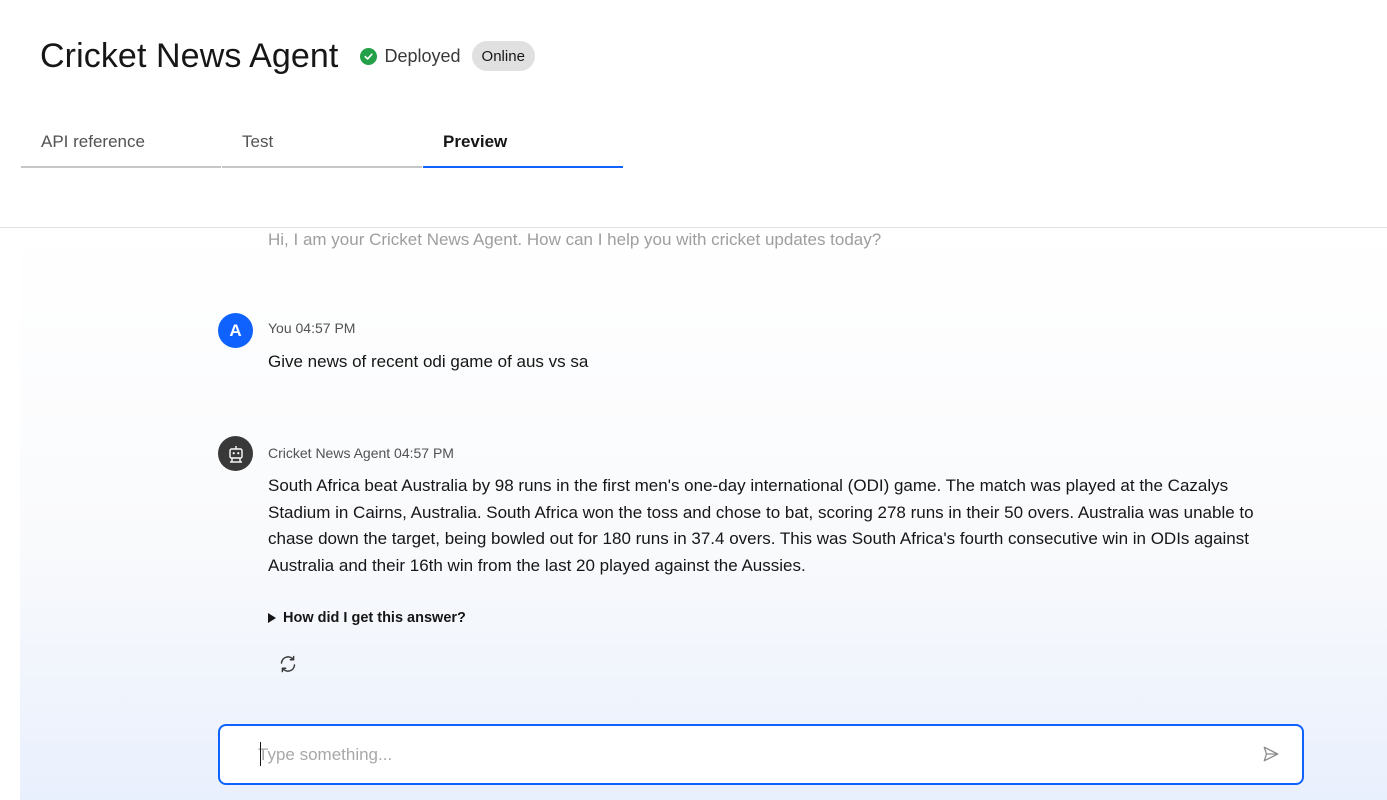 This screenshot has width=1387, height=800. I want to click on tab-api-reference: API reference, so click(121, 144).